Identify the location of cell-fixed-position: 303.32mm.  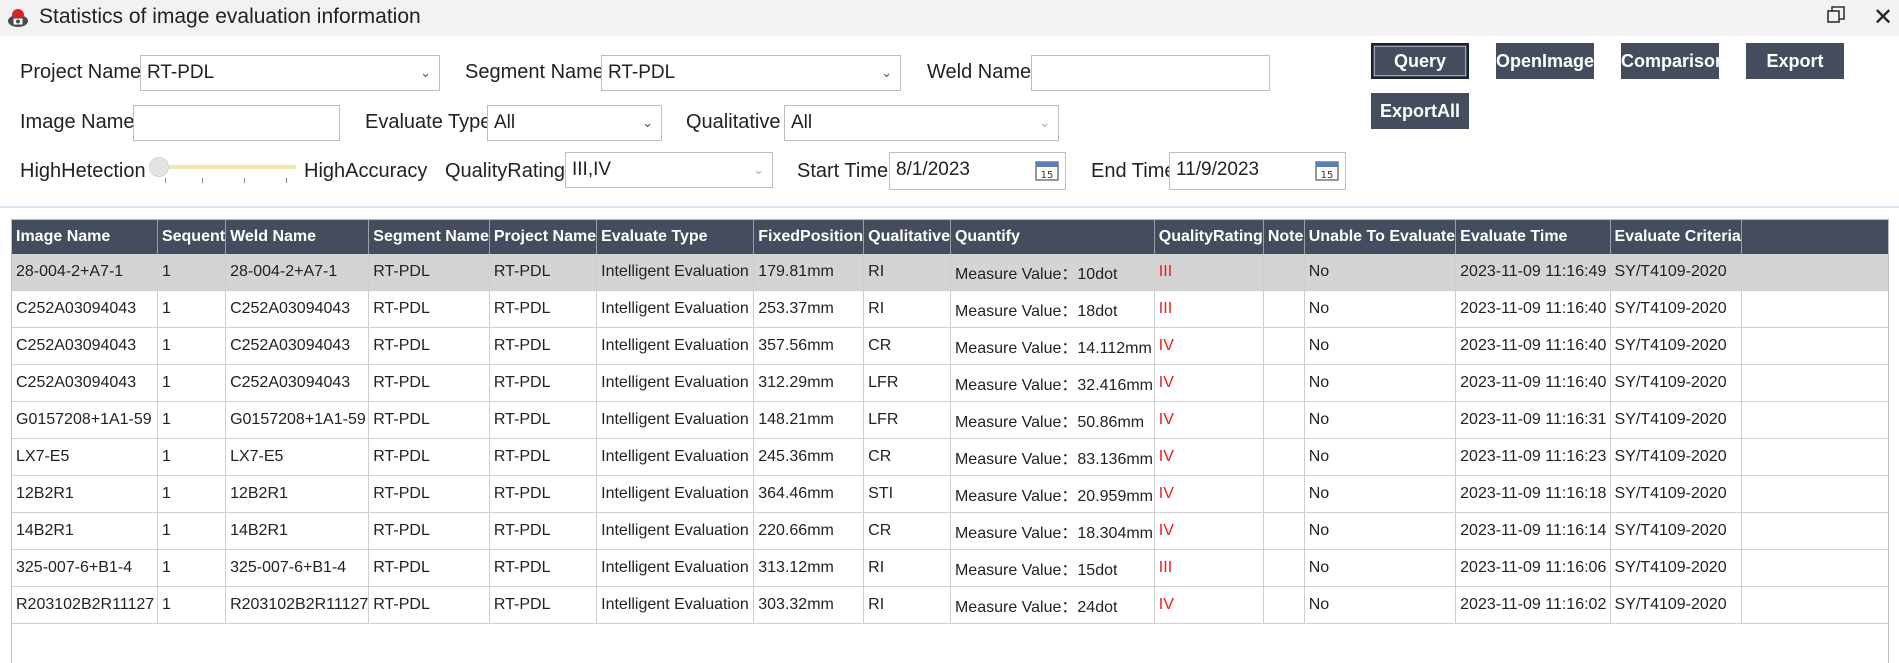
(809, 605).